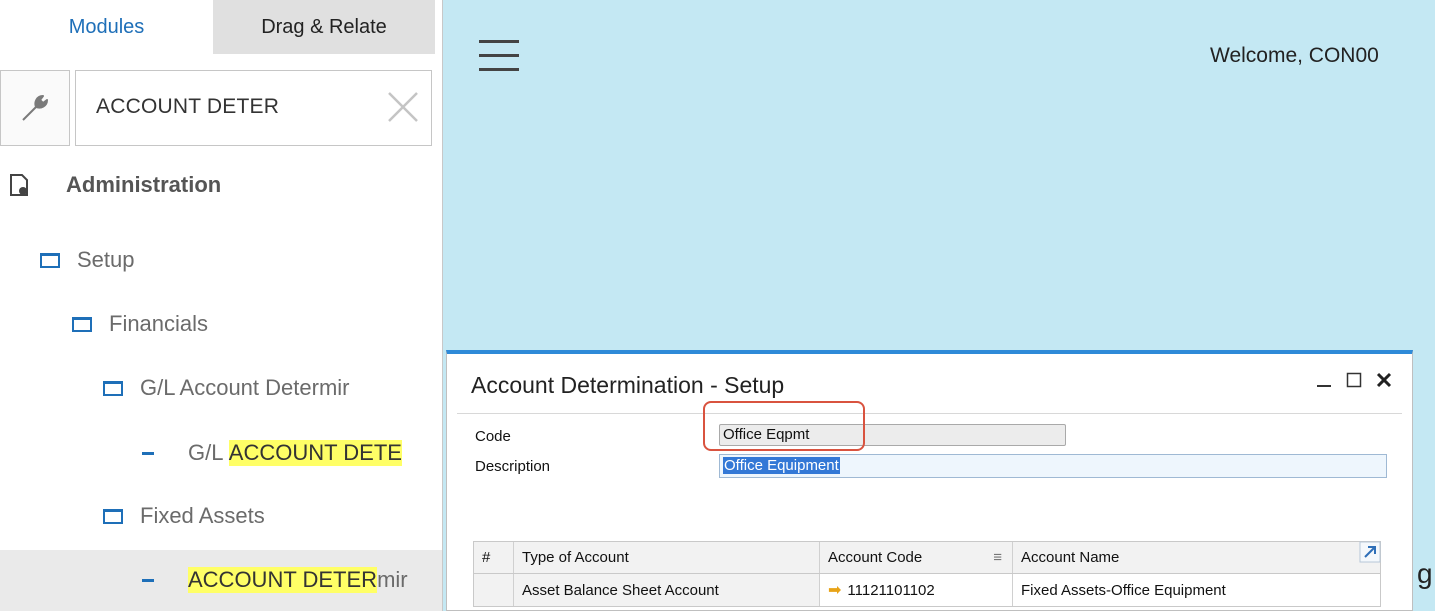  I want to click on tree-item-financials: Financials, so click(140, 324).